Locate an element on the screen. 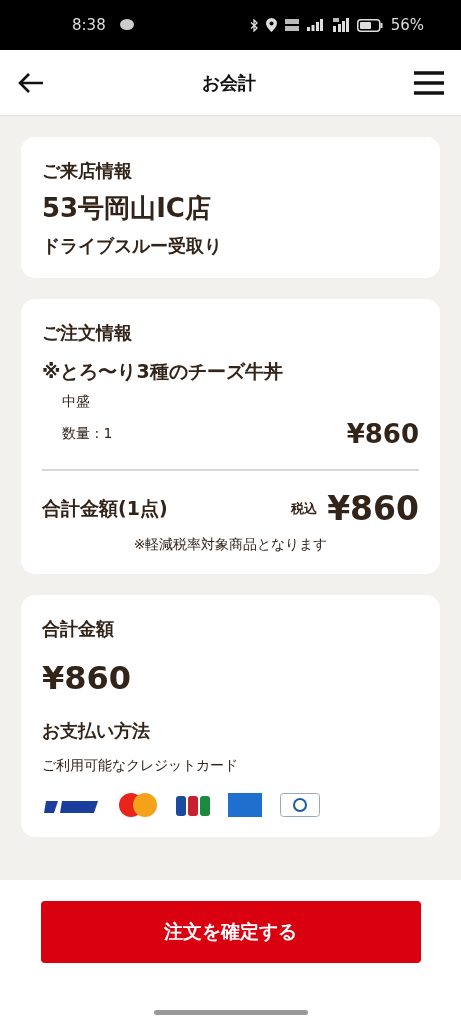 The width and height of the screenshot is (461, 1024). section-heading: お支払い方法 is located at coordinates (96, 731).